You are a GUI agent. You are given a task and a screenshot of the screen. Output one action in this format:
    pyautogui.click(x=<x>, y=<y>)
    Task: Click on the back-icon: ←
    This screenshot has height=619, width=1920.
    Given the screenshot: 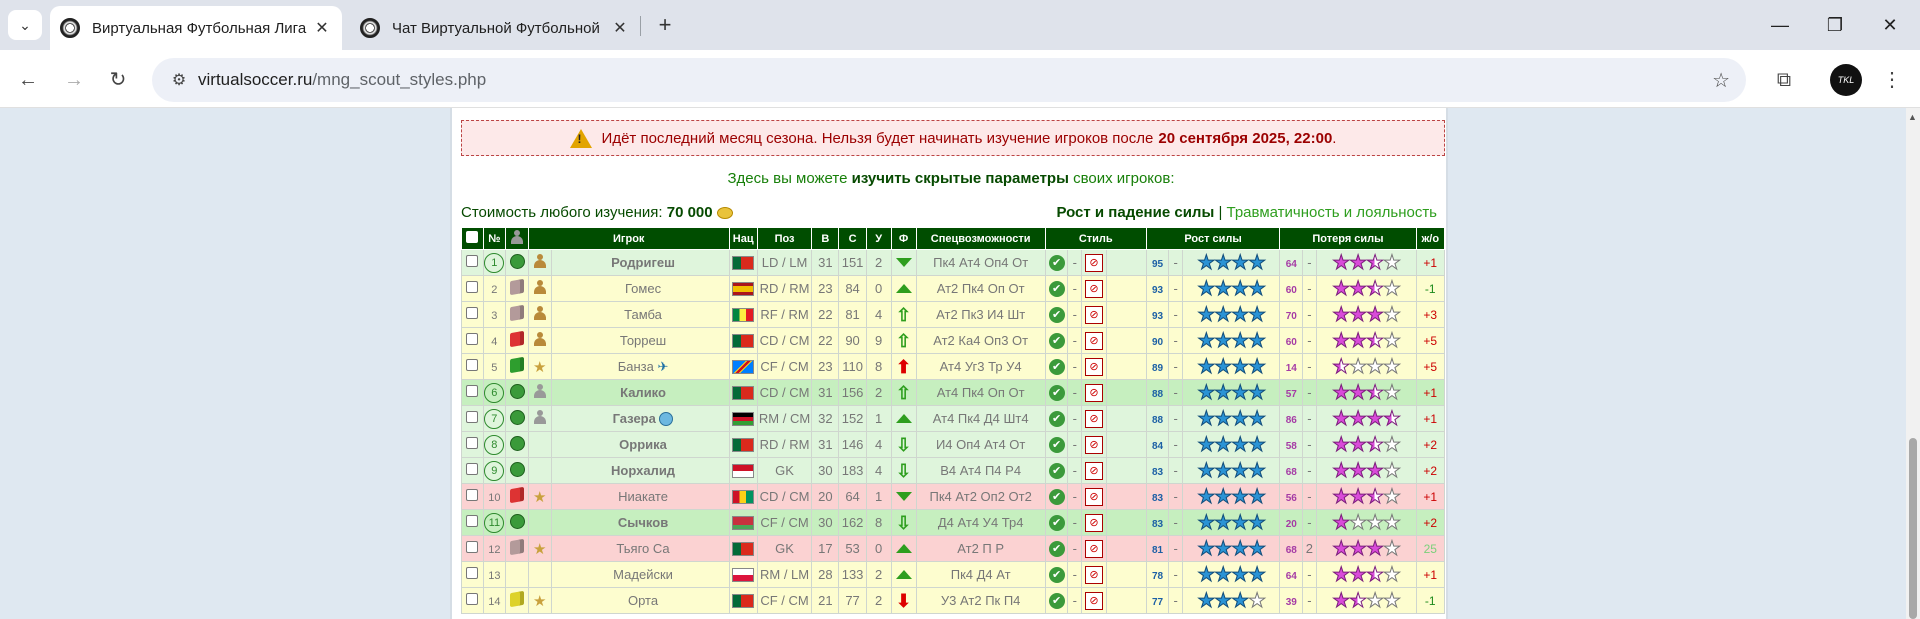 What is the action you would take?
    pyautogui.click(x=28, y=80)
    